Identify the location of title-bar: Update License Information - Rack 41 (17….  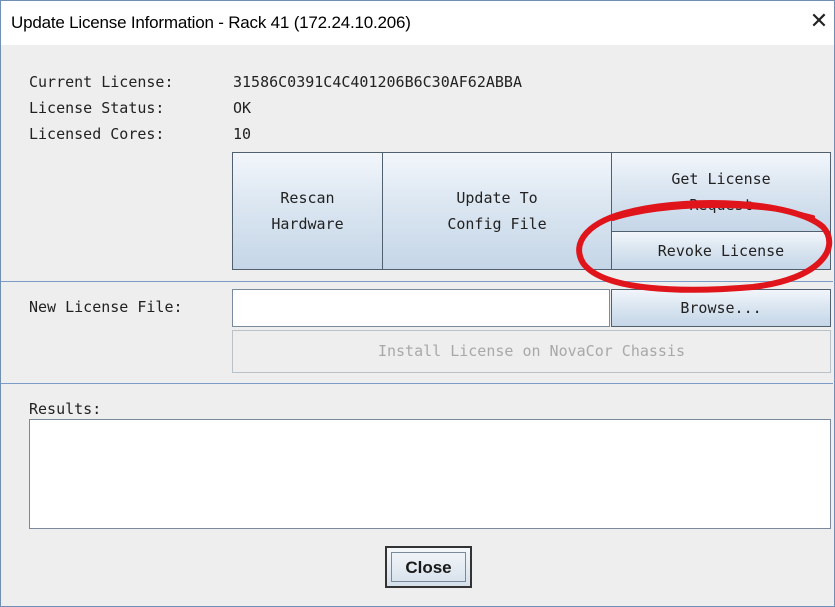
(417, 23).